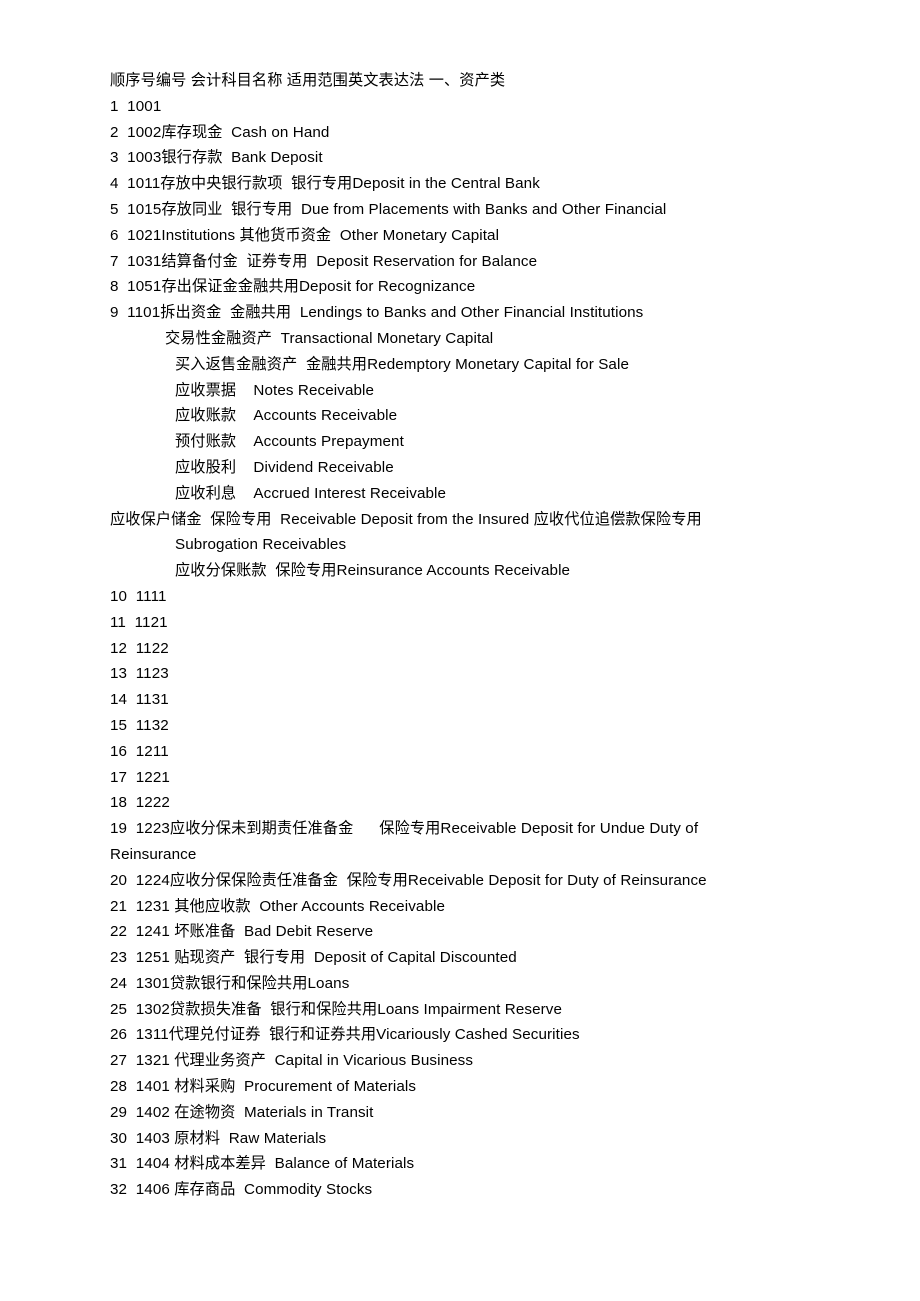 This screenshot has height=1301, width=920. Describe the element at coordinates (139, 648) in the screenshot. I see `account-subject-row: 12 1122` at that location.